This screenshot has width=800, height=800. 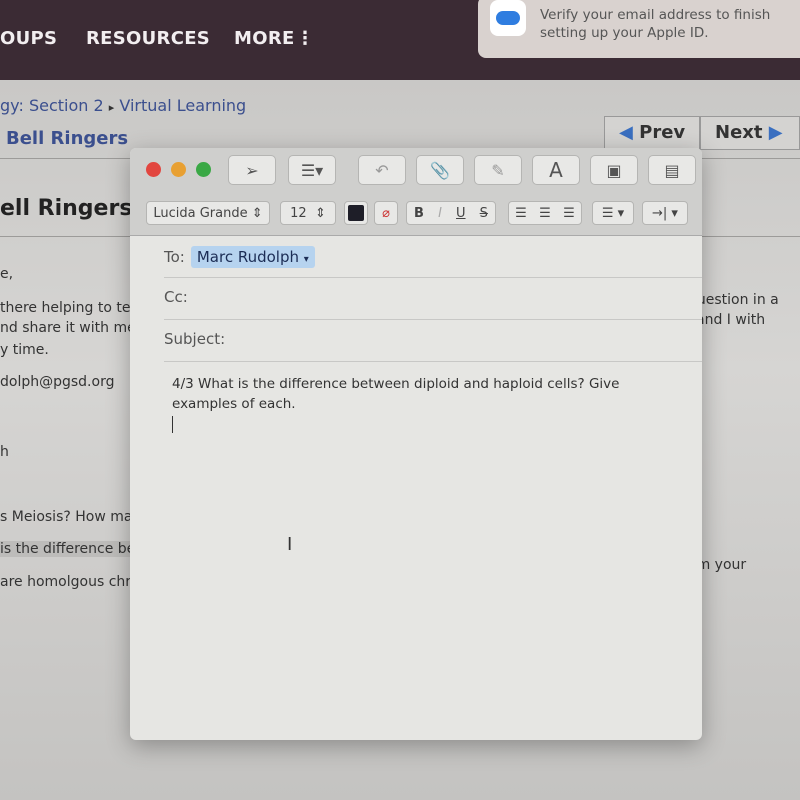 What do you see at coordinates (662, 132) in the screenshot?
I see `prev-label: Prev` at bounding box center [662, 132].